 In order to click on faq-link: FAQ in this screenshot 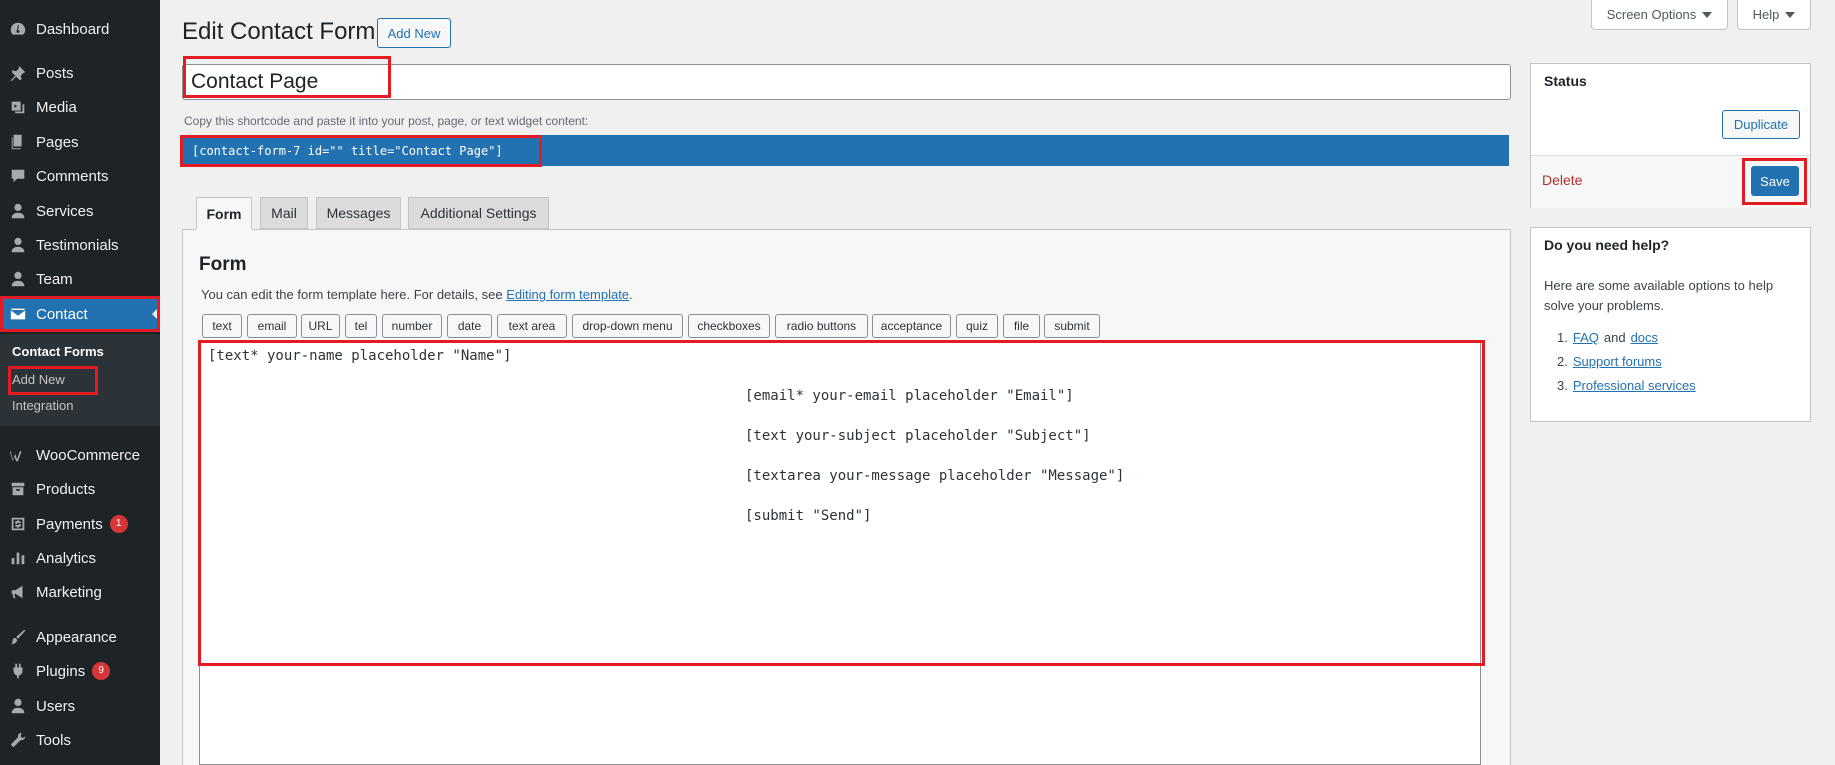, I will do `click(1586, 342)`.